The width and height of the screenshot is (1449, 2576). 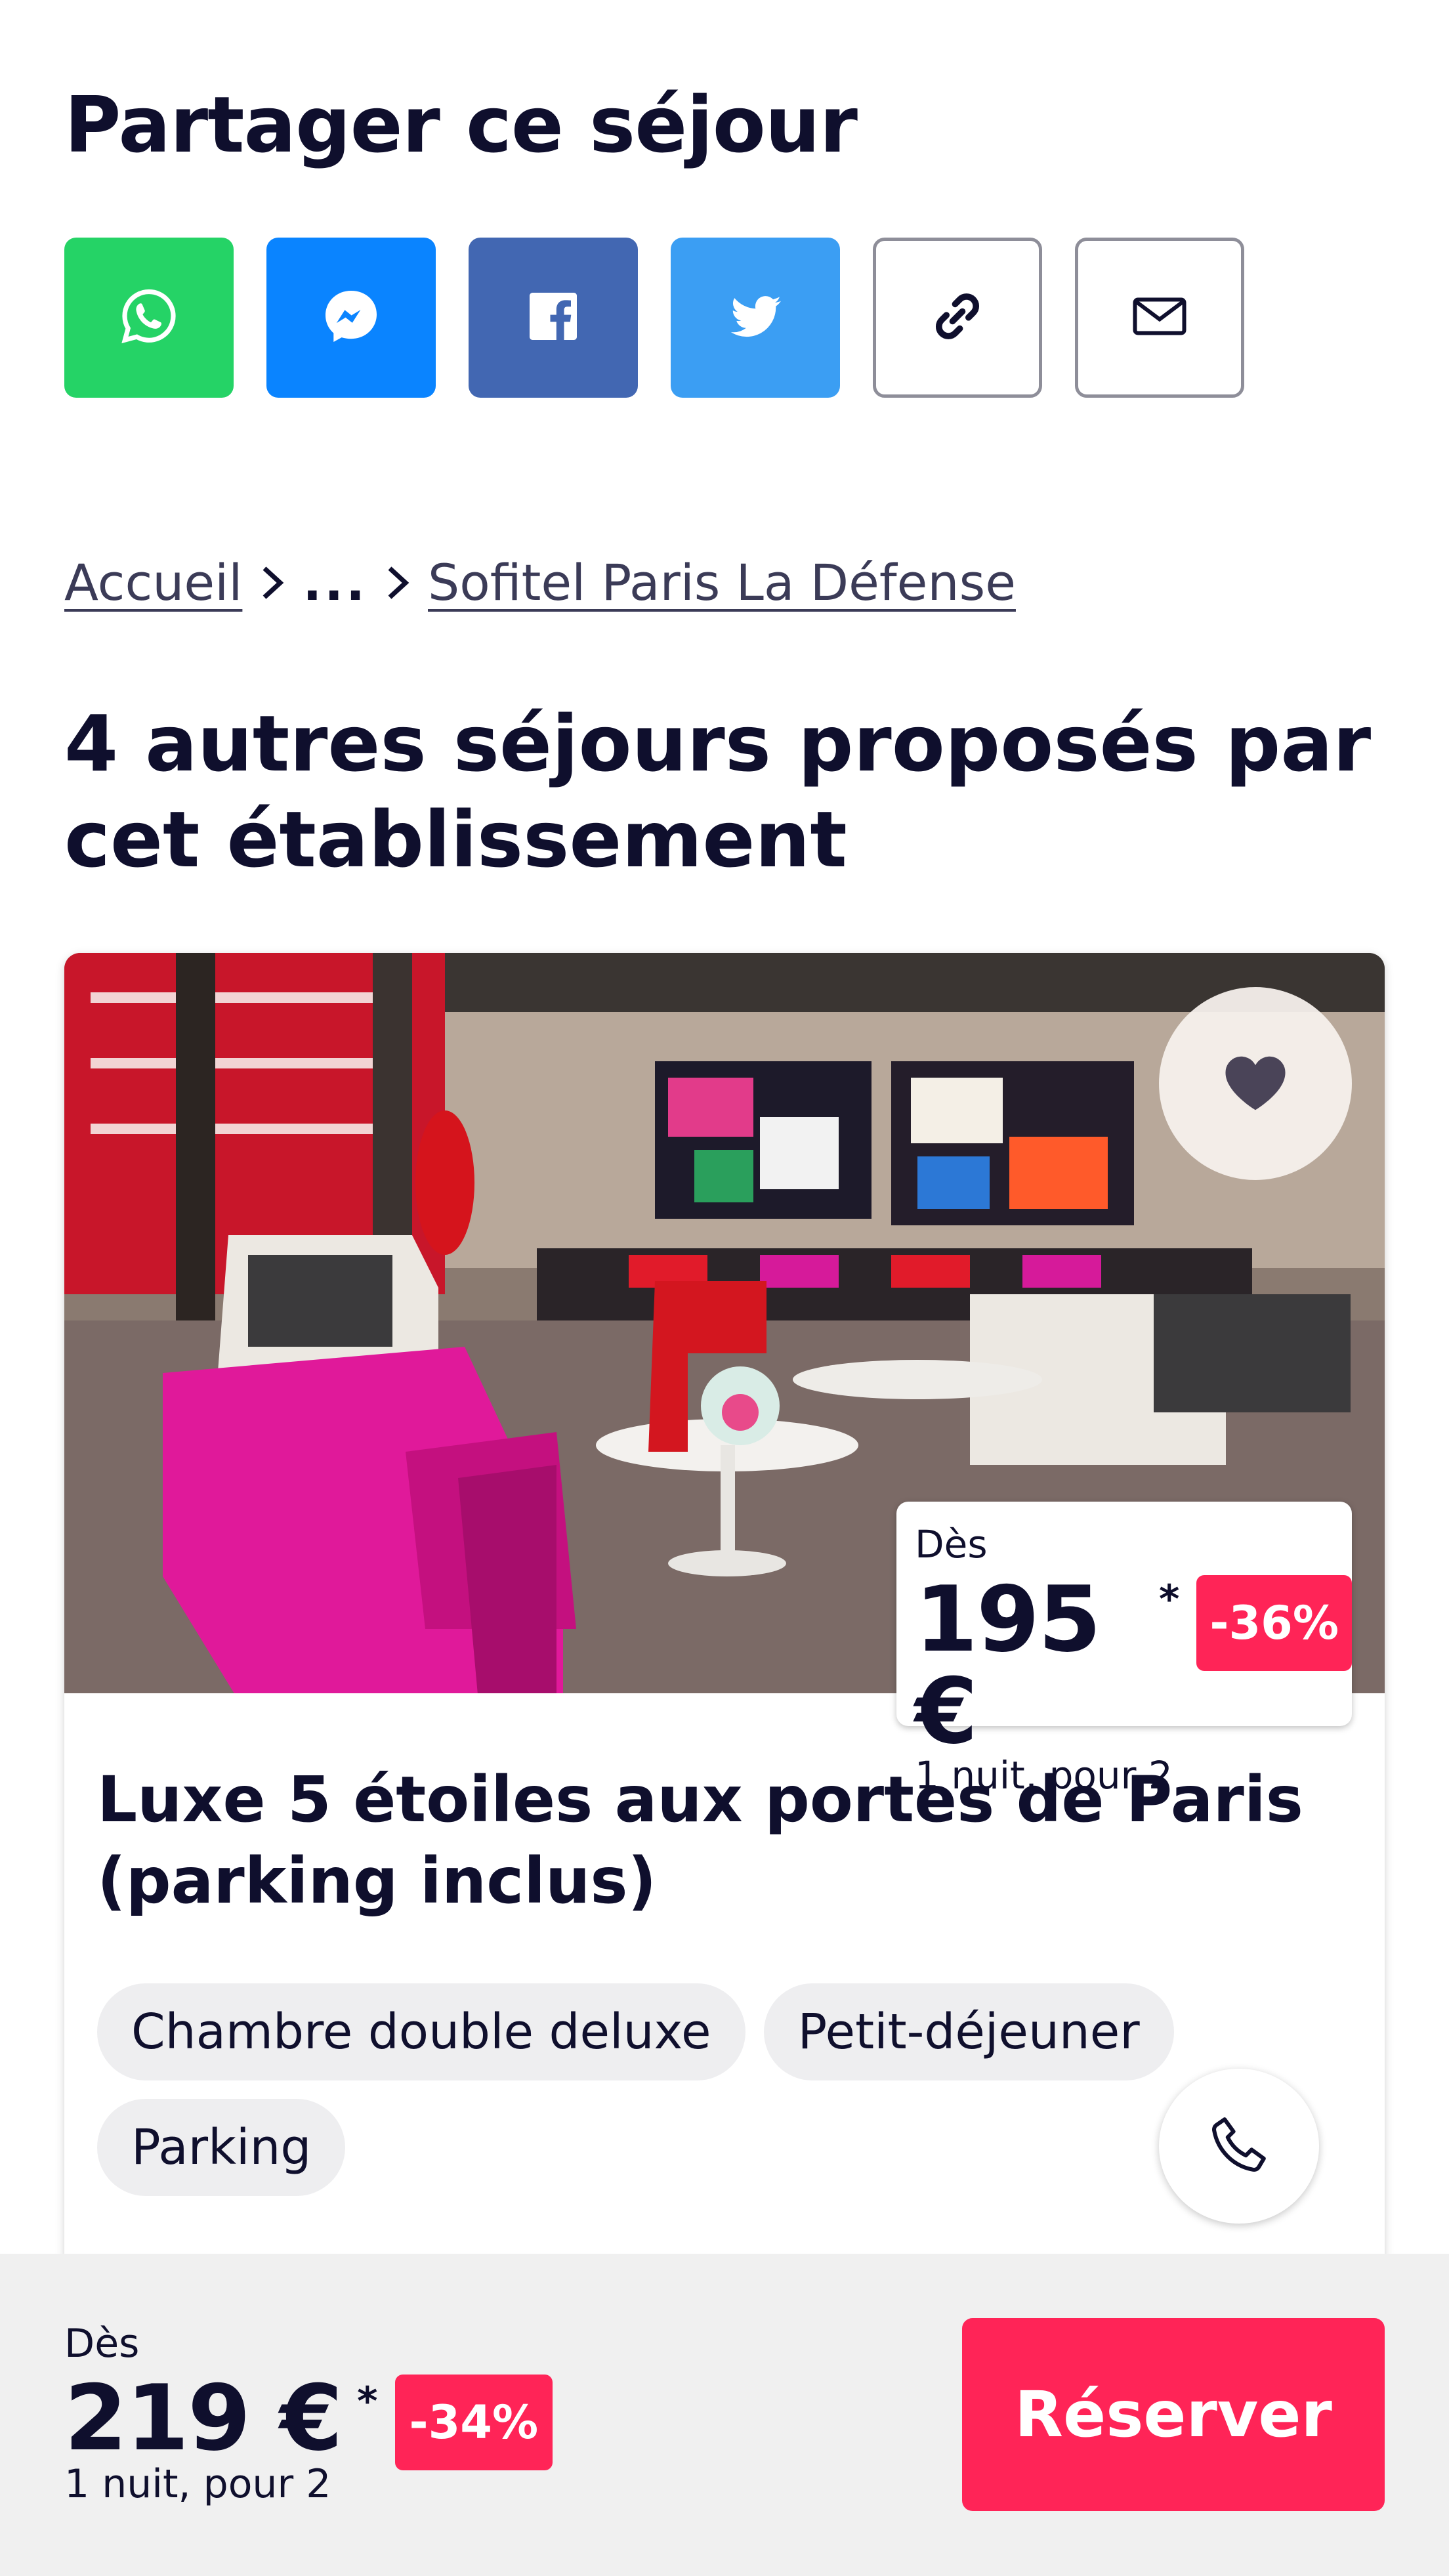 I want to click on favorite-button, so click(x=1255, y=1083).